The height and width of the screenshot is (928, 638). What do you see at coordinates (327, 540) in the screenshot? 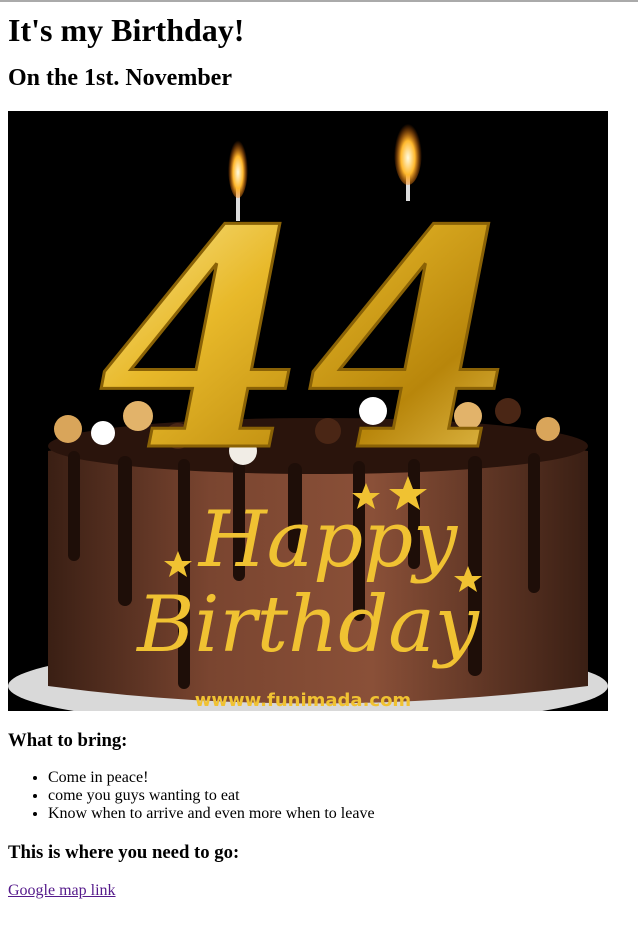
I see `happy-script-text: Happy` at bounding box center [327, 540].